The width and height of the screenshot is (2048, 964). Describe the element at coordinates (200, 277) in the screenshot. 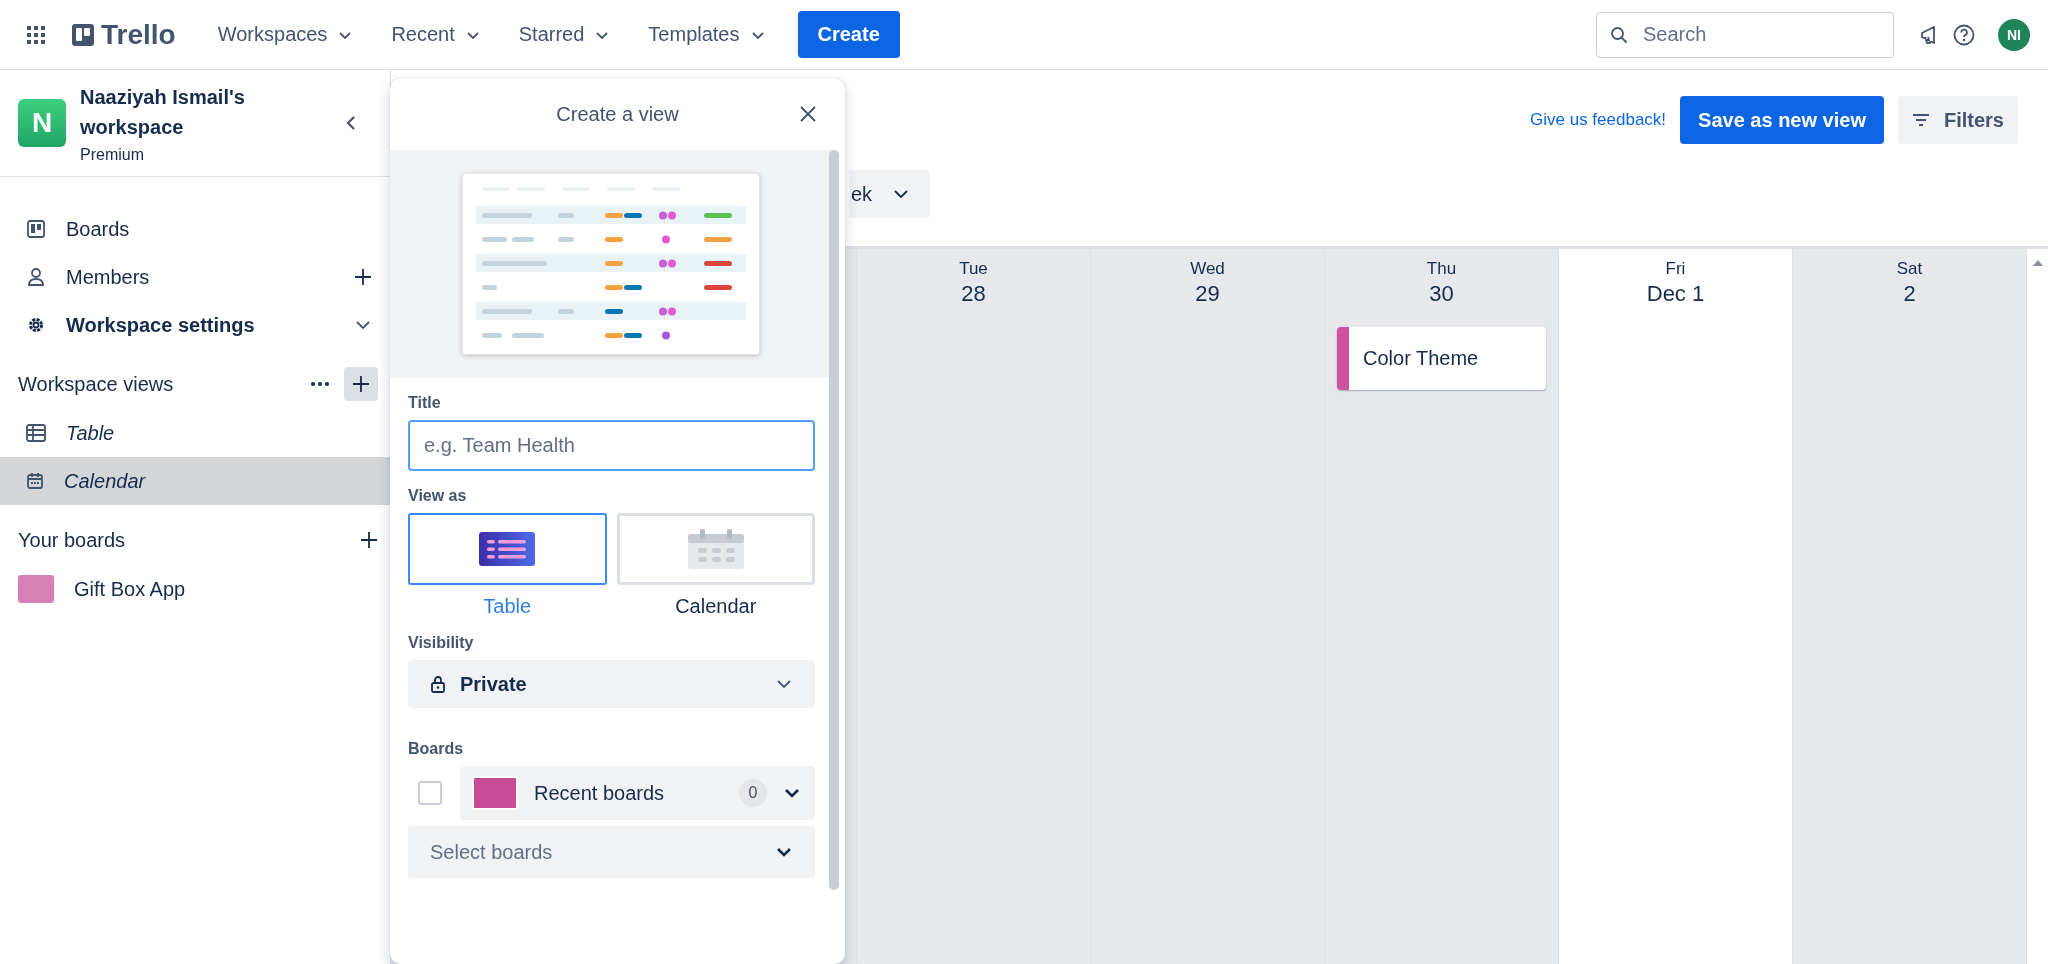

I see `sidebar-link: Members` at that location.